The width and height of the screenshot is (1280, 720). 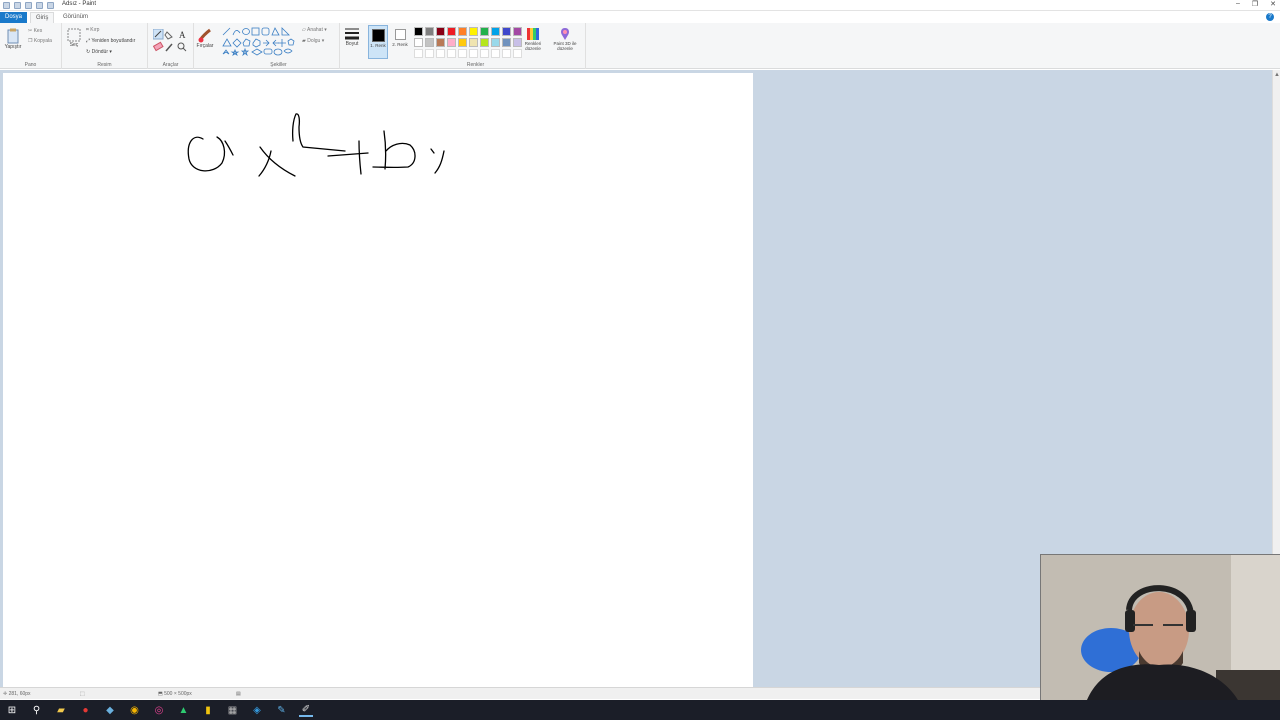 I want to click on select-button: Seç, so click(x=74, y=38).